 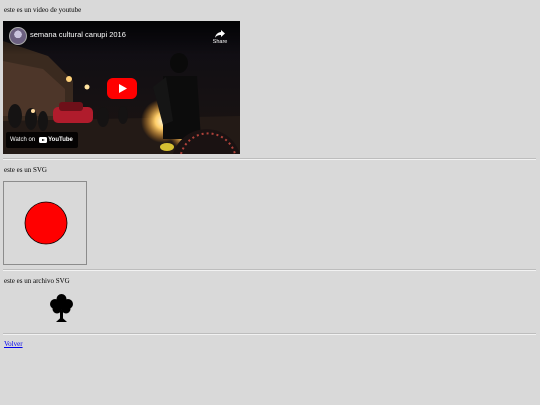 What do you see at coordinates (43, 10) in the screenshot?
I see `video-caption: este es un video de youtube` at bounding box center [43, 10].